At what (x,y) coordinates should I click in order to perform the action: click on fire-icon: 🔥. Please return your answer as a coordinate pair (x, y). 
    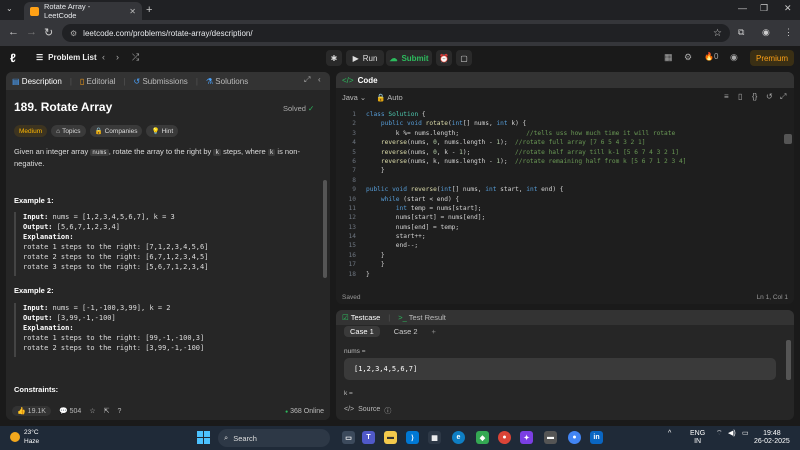
    Looking at the image, I should click on (709, 56).